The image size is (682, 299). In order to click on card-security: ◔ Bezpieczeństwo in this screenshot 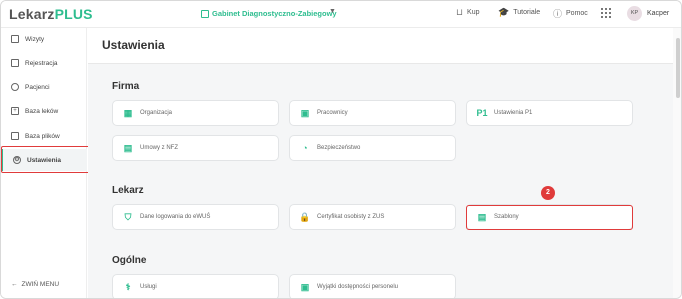, I will do `click(372, 148)`.